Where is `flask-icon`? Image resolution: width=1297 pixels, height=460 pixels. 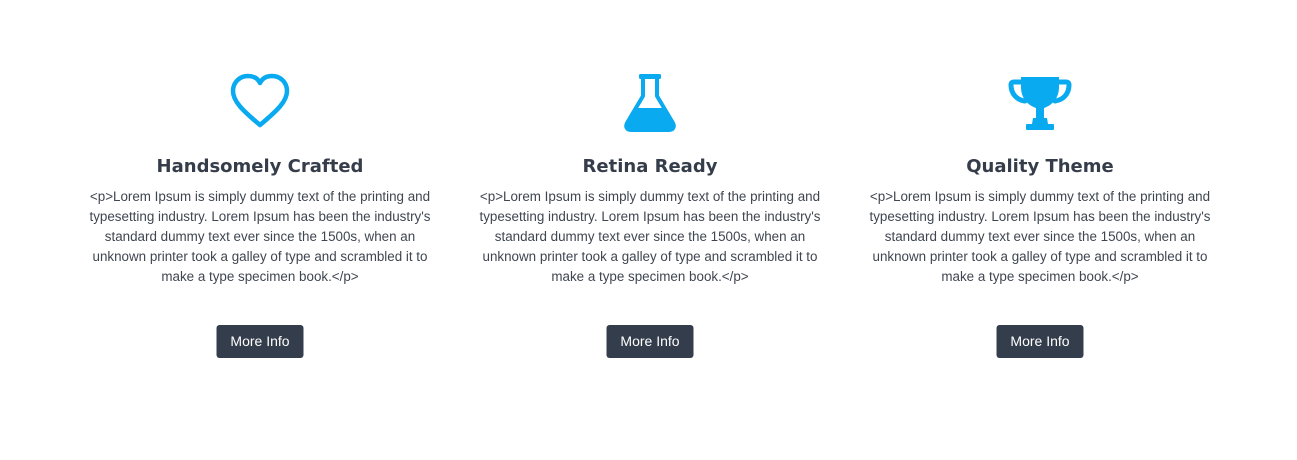
flask-icon is located at coordinates (650, 102).